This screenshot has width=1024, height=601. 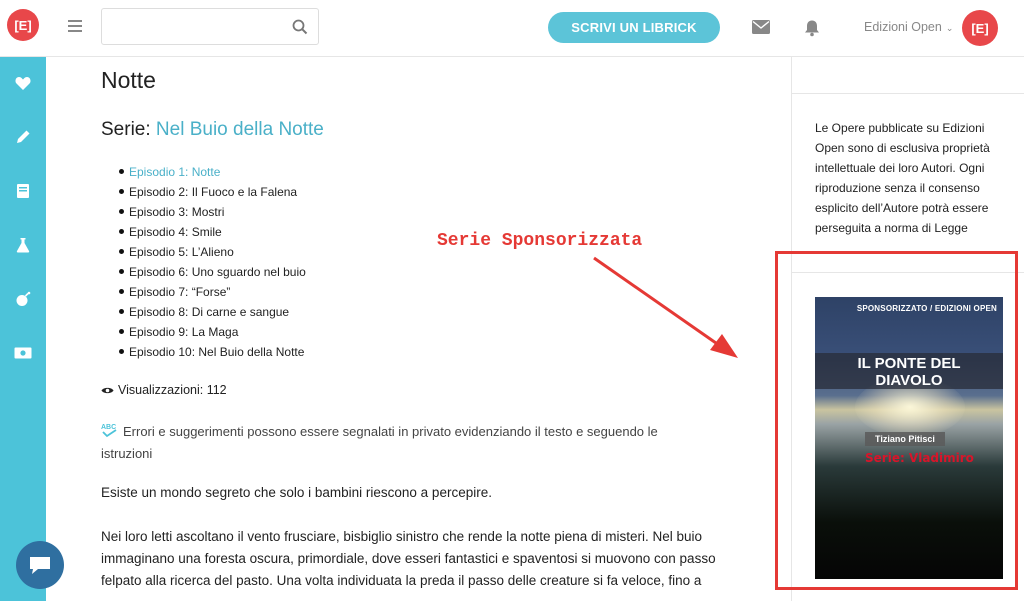 I want to click on book-title: IL PONTE DEL DIAVOLO, so click(x=909, y=372).